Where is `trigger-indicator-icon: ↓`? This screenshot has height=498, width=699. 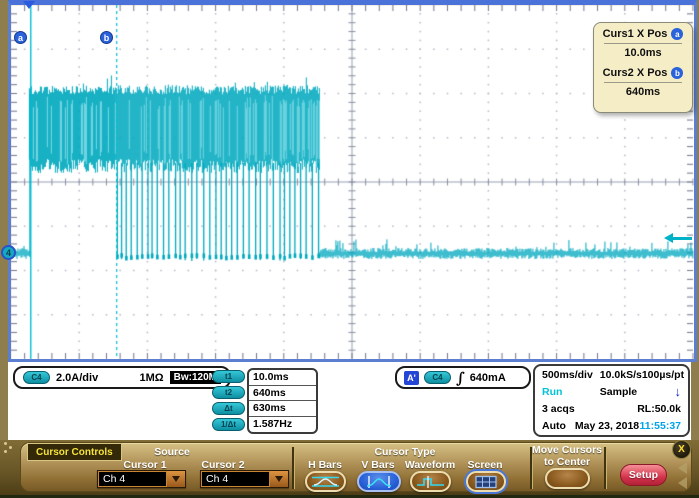 trigger-indicator-icon: ↓ is located at coordinates (678, 391).